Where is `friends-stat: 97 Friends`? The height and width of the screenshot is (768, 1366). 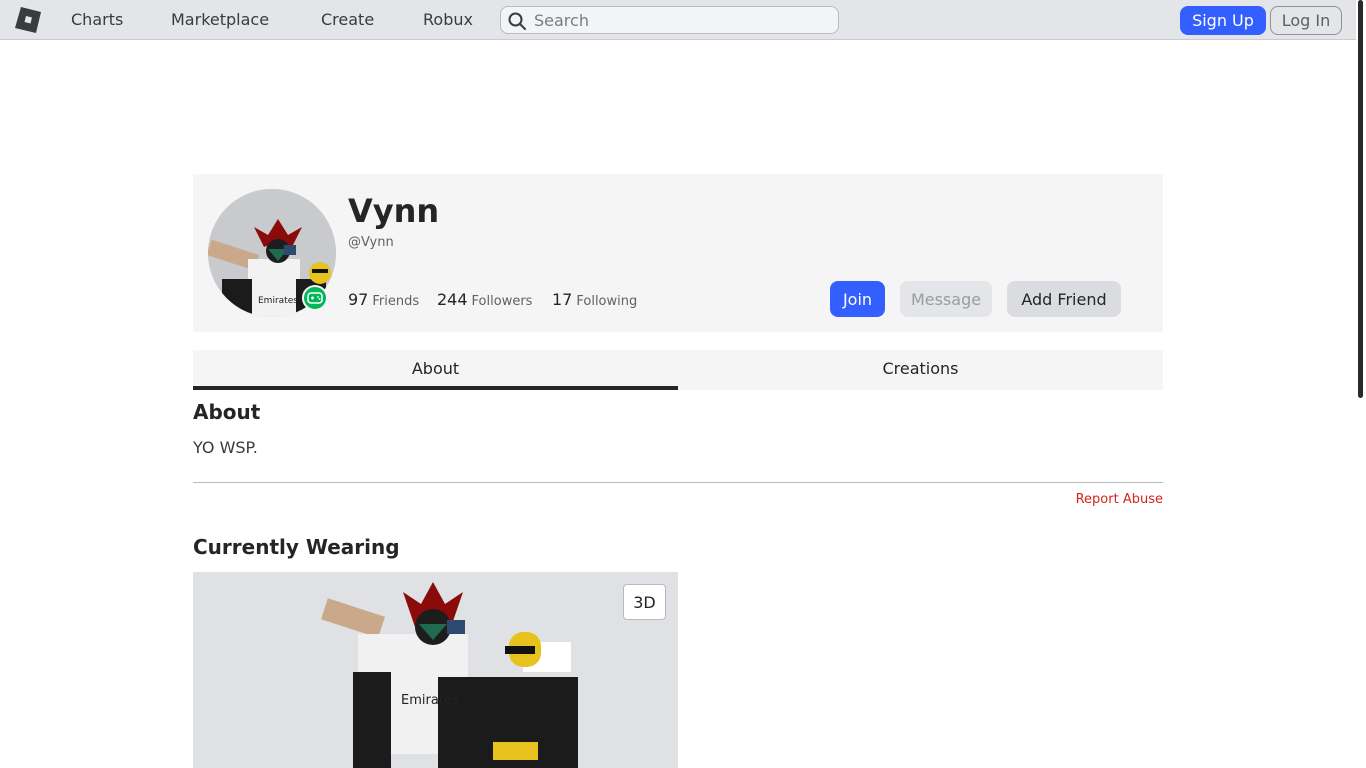 friends-stat: 97 Friends is located at coordinates (383, 299).